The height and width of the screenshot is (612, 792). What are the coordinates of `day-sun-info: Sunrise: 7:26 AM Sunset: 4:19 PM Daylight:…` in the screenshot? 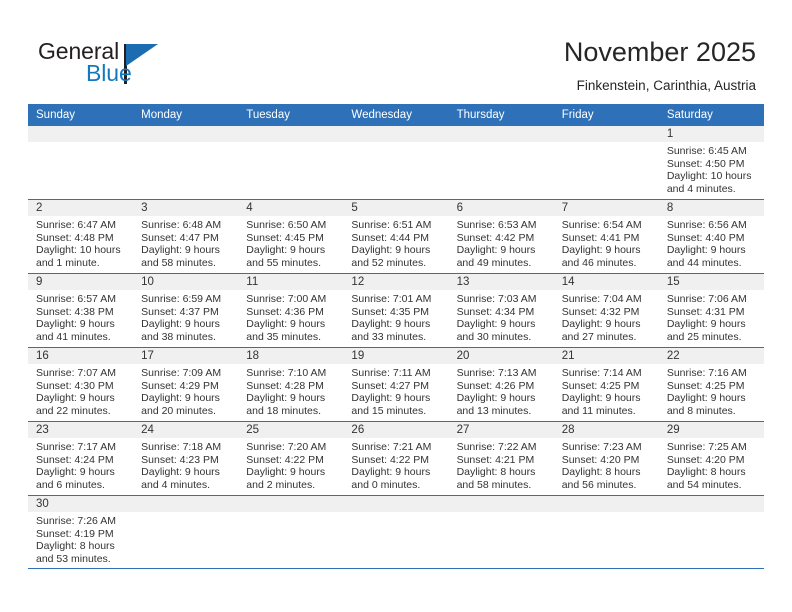 It's located at (80, 538).